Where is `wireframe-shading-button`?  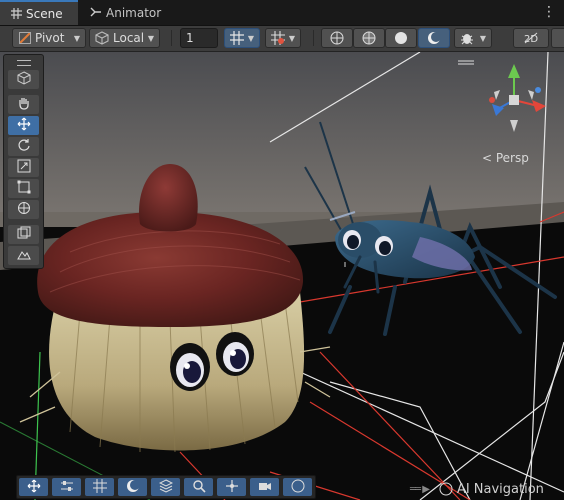 wireframe-shading-button is located at coordinates (337, 38).